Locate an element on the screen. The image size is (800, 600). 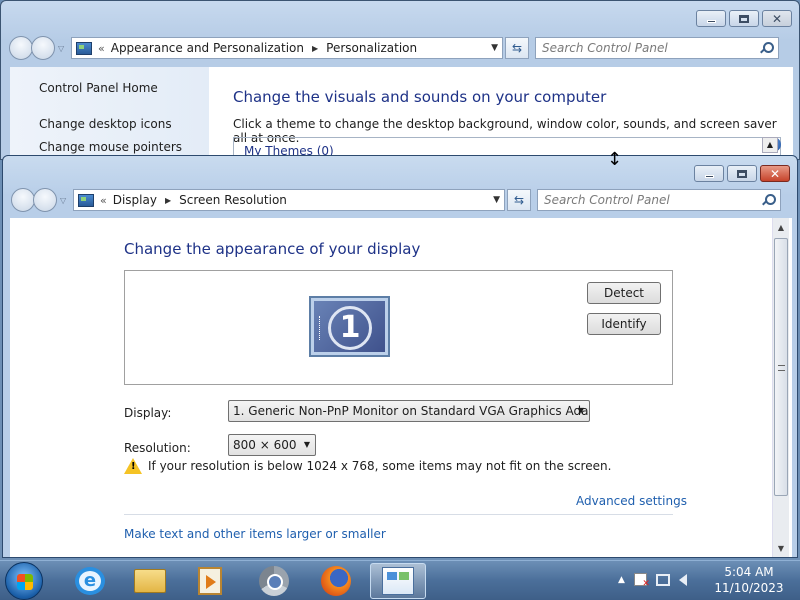
scroll-down-icon: ▼ is located at coordinates (781, 549).